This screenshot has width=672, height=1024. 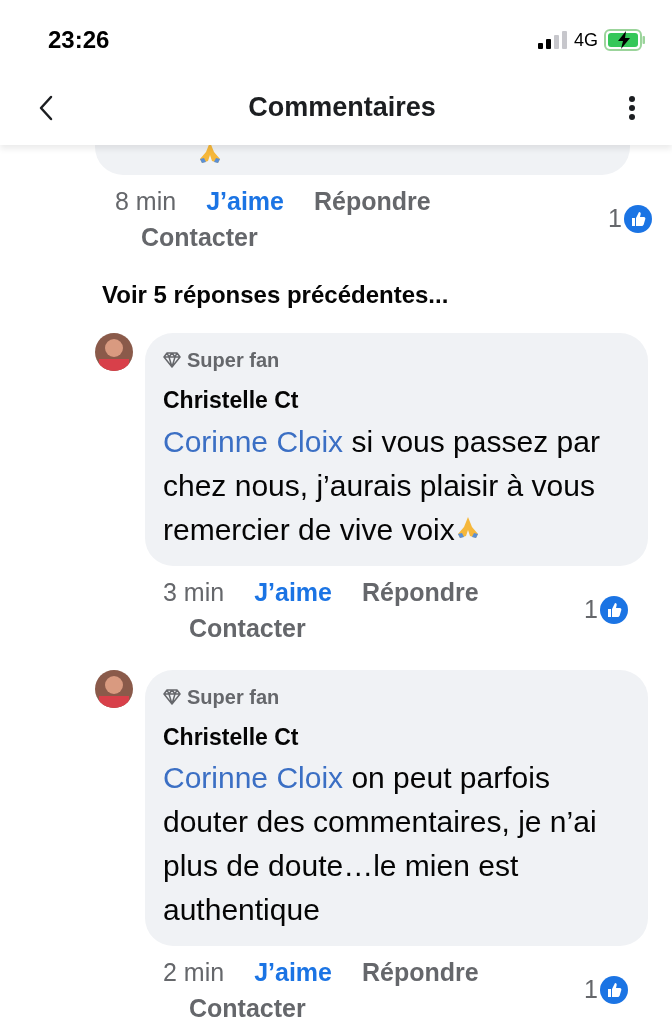 I want to click on timestamp: 2 min, so click(x=194, y=972).